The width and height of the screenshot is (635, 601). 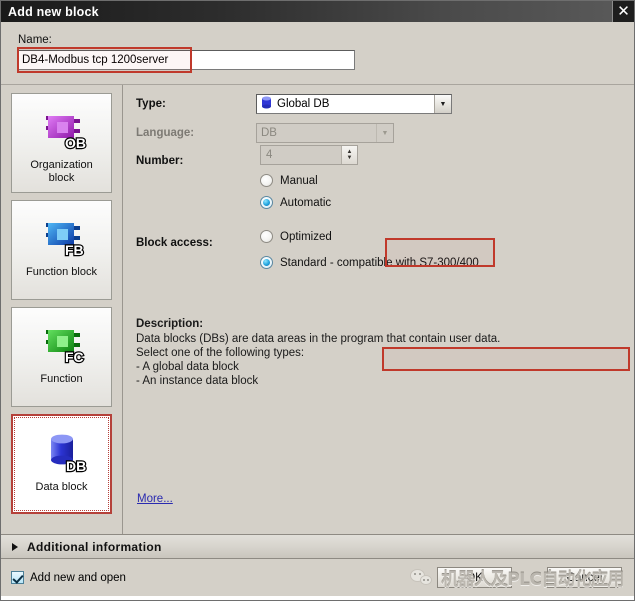 What do you see at coordinates (62, 345) in the screenshot?
I see `function-icon: FC` at bounding box center [62, 345].